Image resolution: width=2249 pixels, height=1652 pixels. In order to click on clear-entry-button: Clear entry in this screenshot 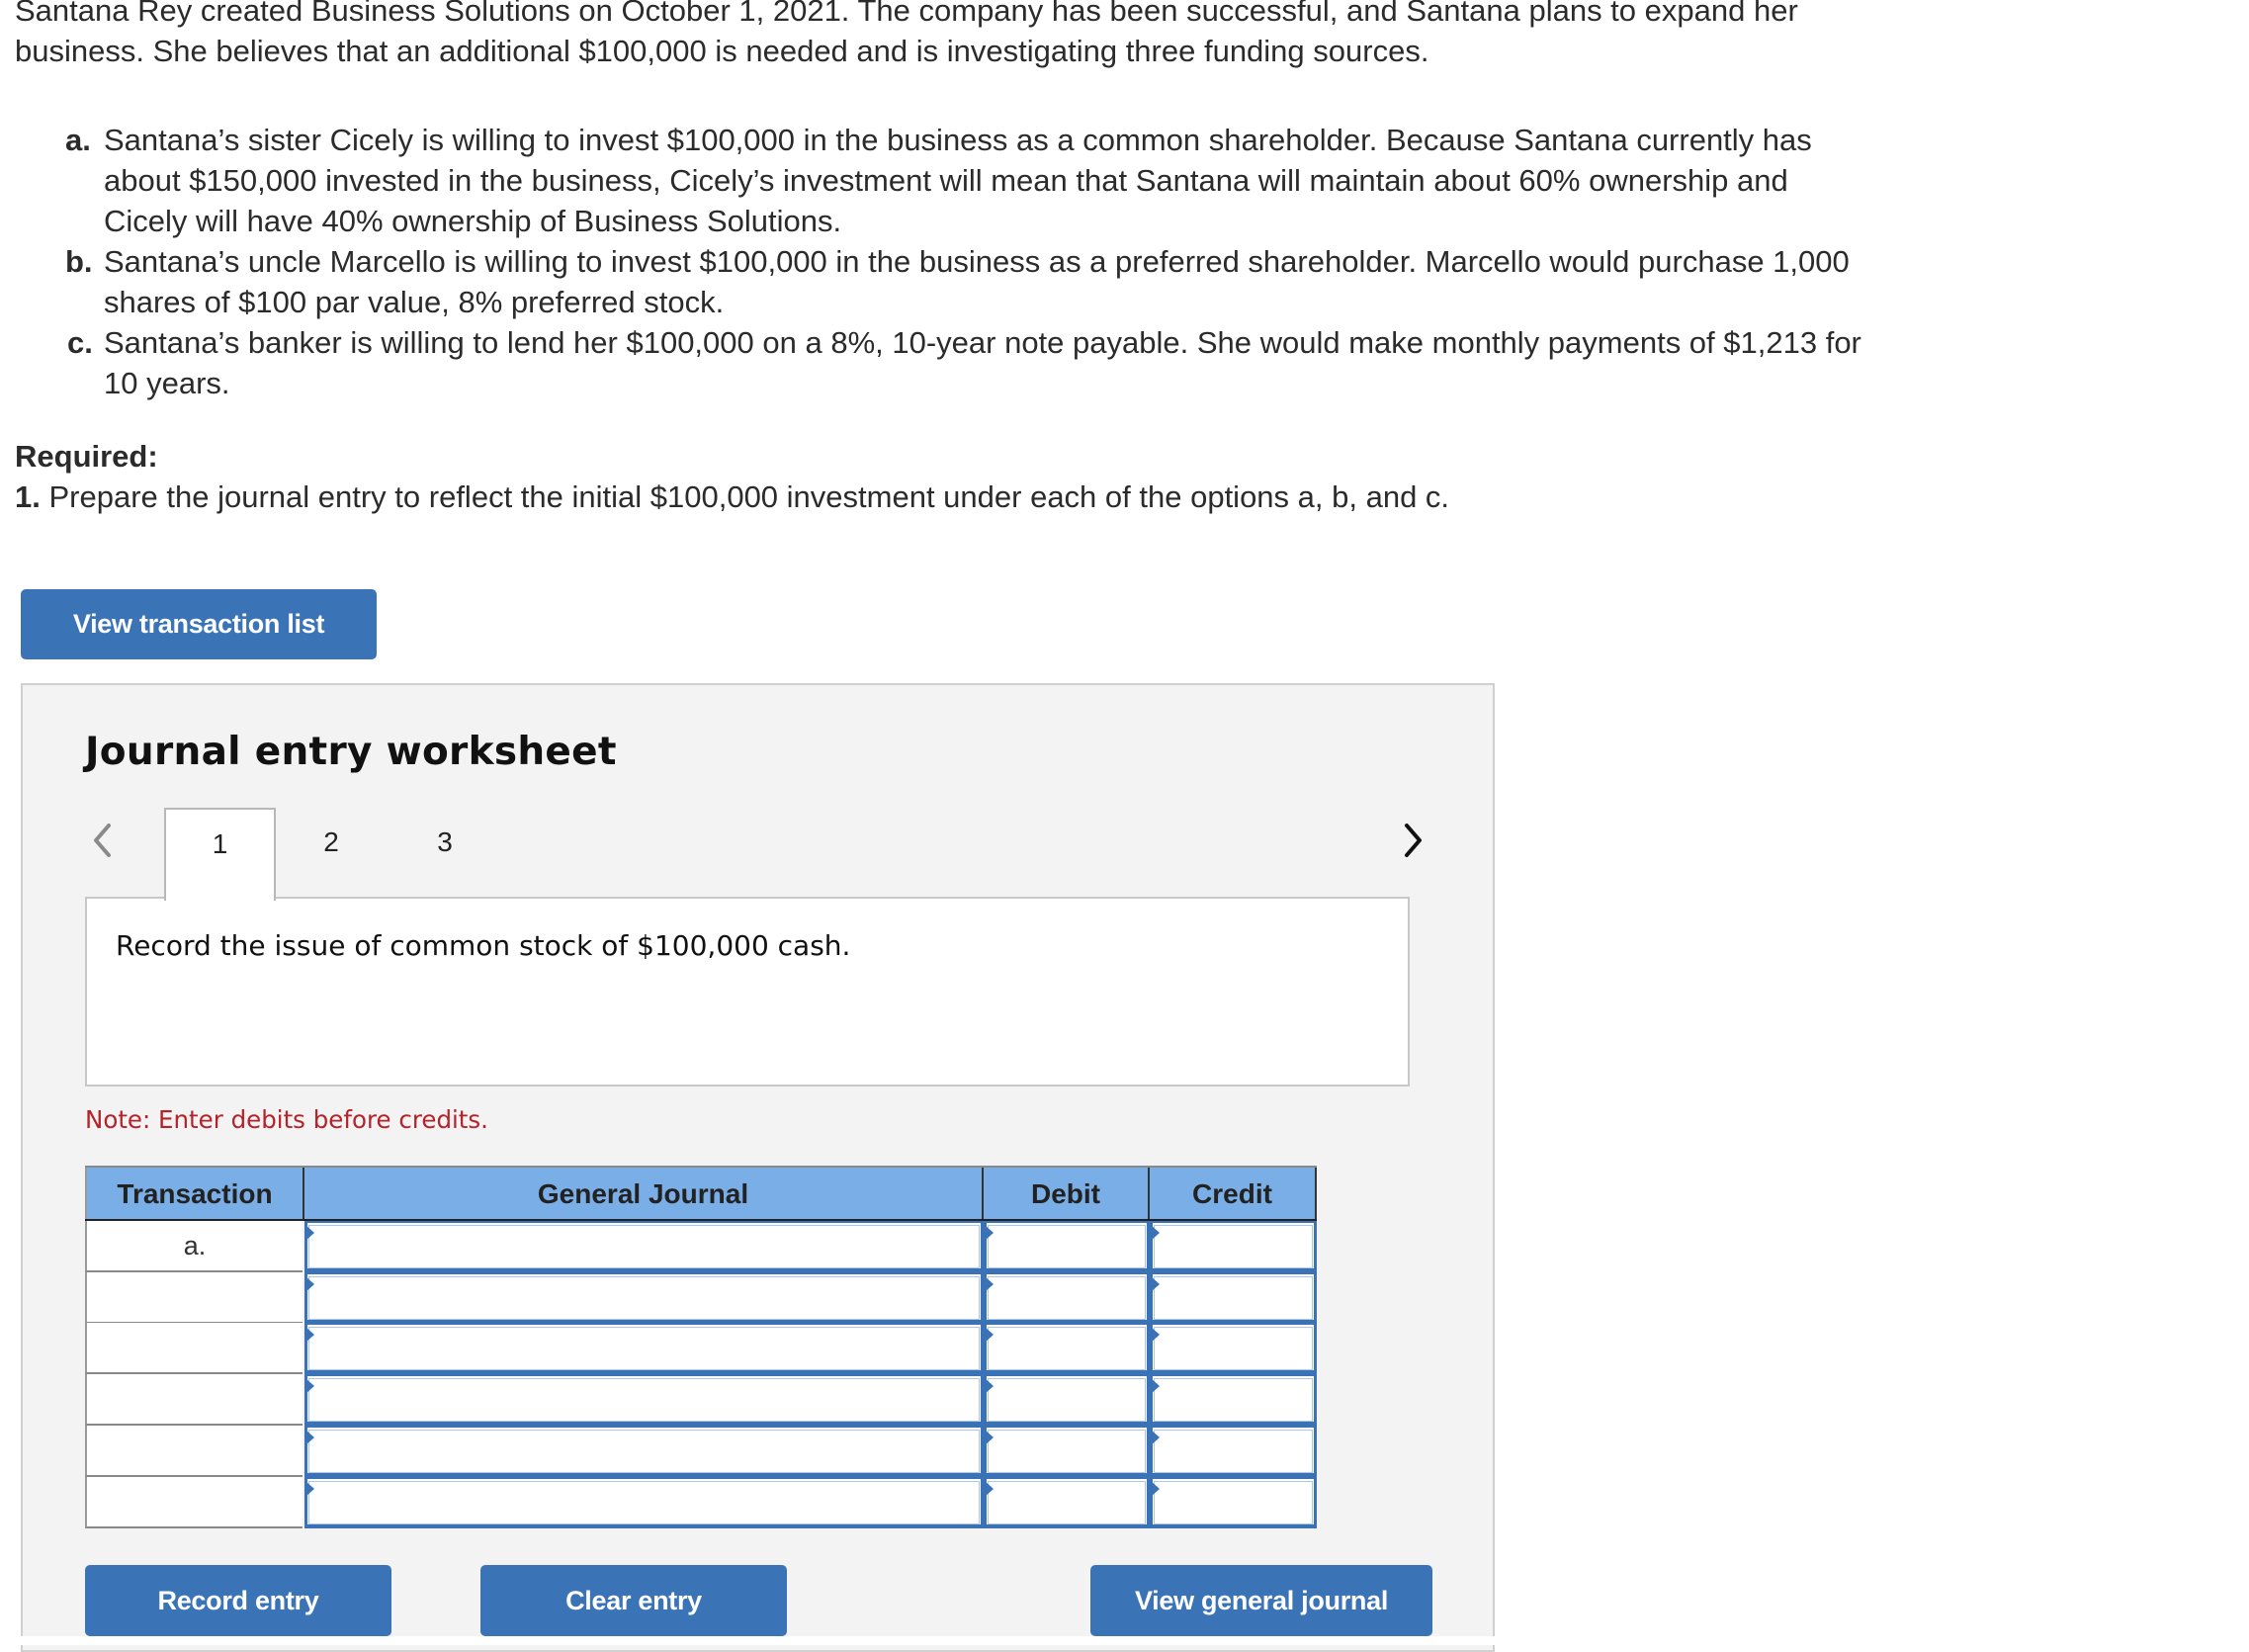, I will do `click(633, 1601)`.